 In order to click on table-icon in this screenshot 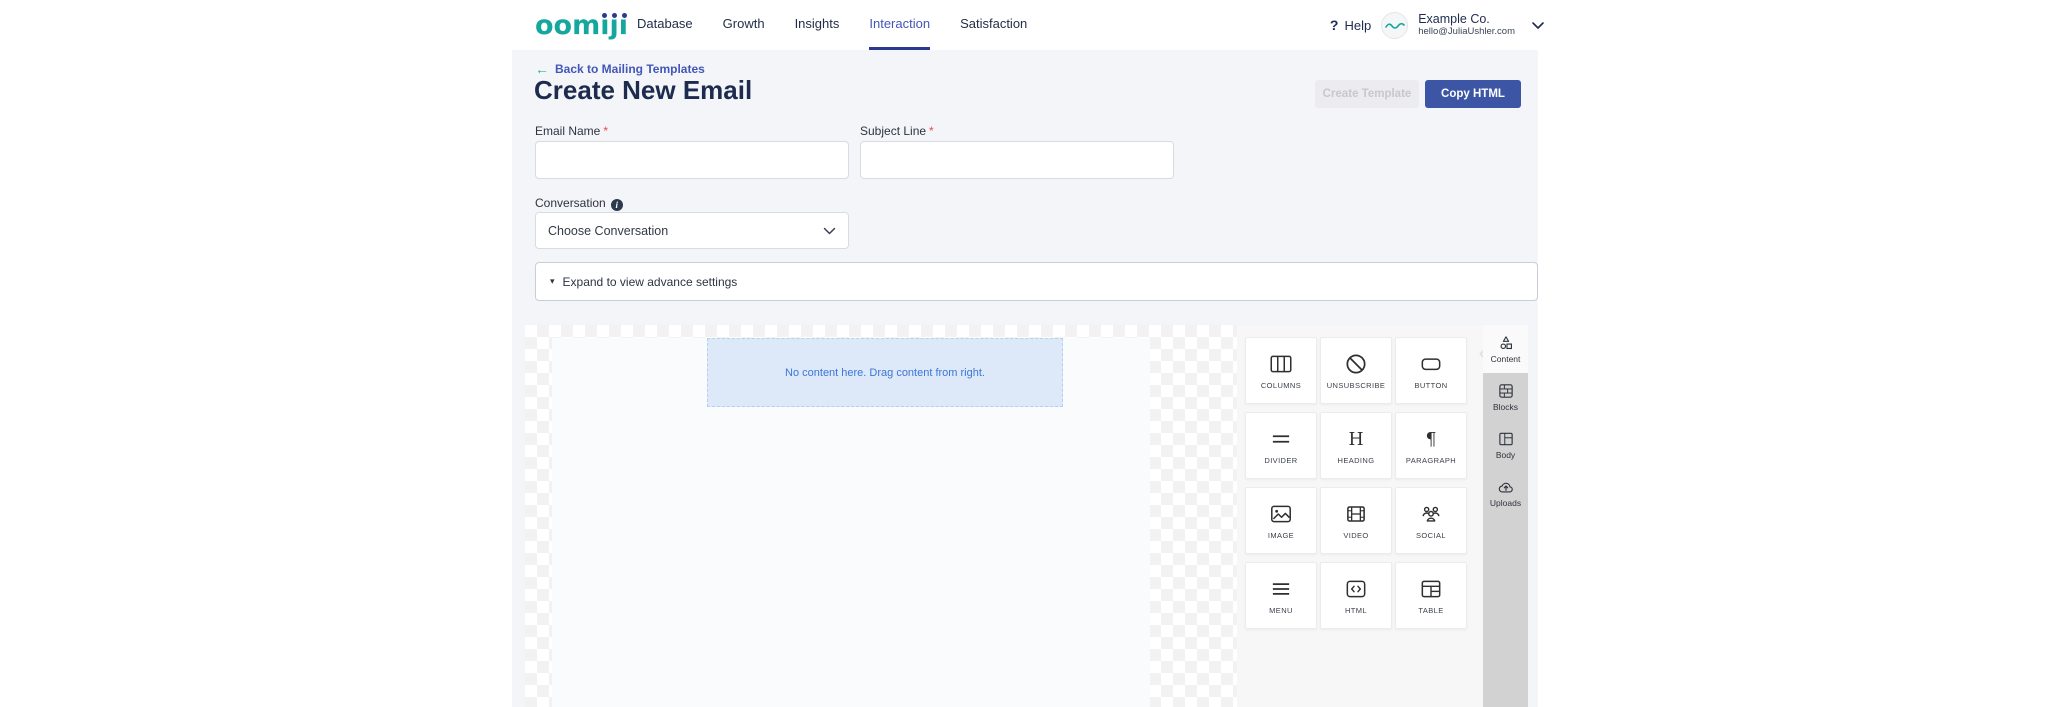, I will do `click(1431, 589)`.